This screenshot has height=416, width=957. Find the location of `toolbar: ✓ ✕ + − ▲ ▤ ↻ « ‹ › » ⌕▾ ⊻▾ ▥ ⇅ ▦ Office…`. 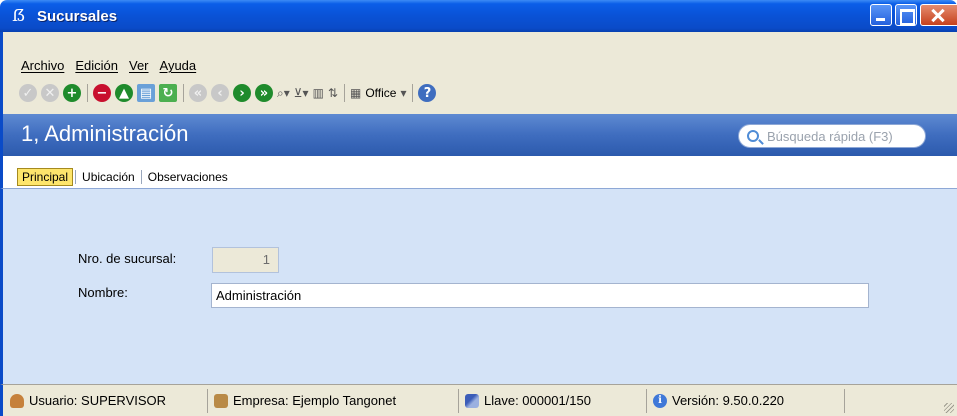

toolbar: ✓ ✕ + − ▲ ▤ ↻ « ‹ › » ⌕▾ ⊻▾ ▥ ⇅ ▦ Office… is located at coordinates (229, 93).